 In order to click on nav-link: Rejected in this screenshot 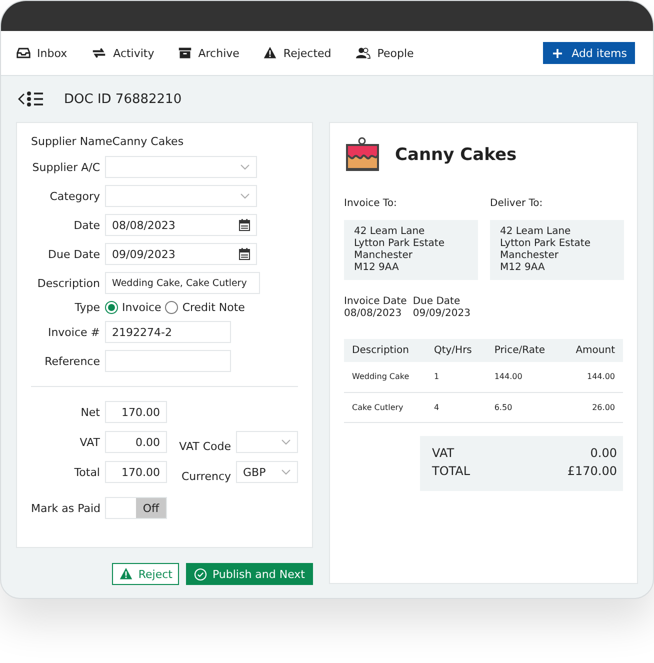, I will do `click(297, 53)`.